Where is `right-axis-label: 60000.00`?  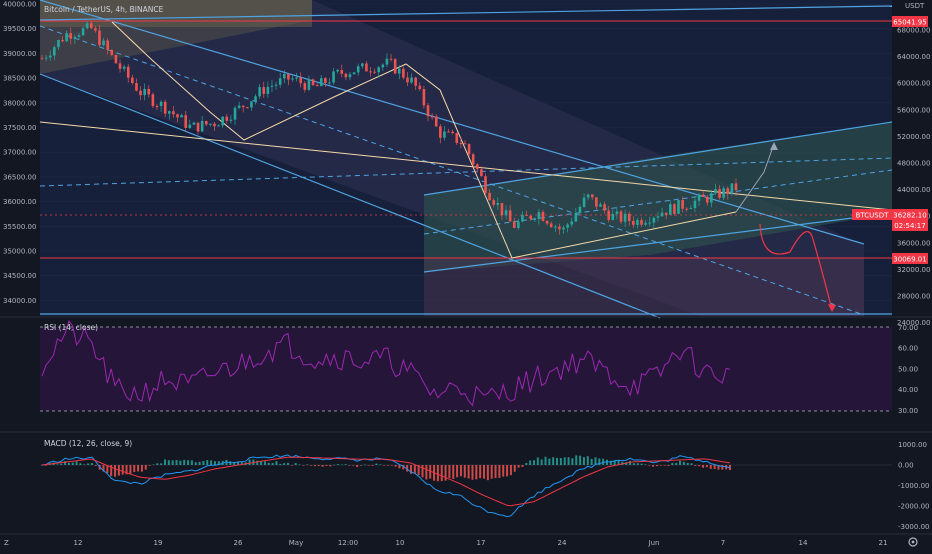 right-axis-label: 60000.00 is located at coordinates (913, 84).